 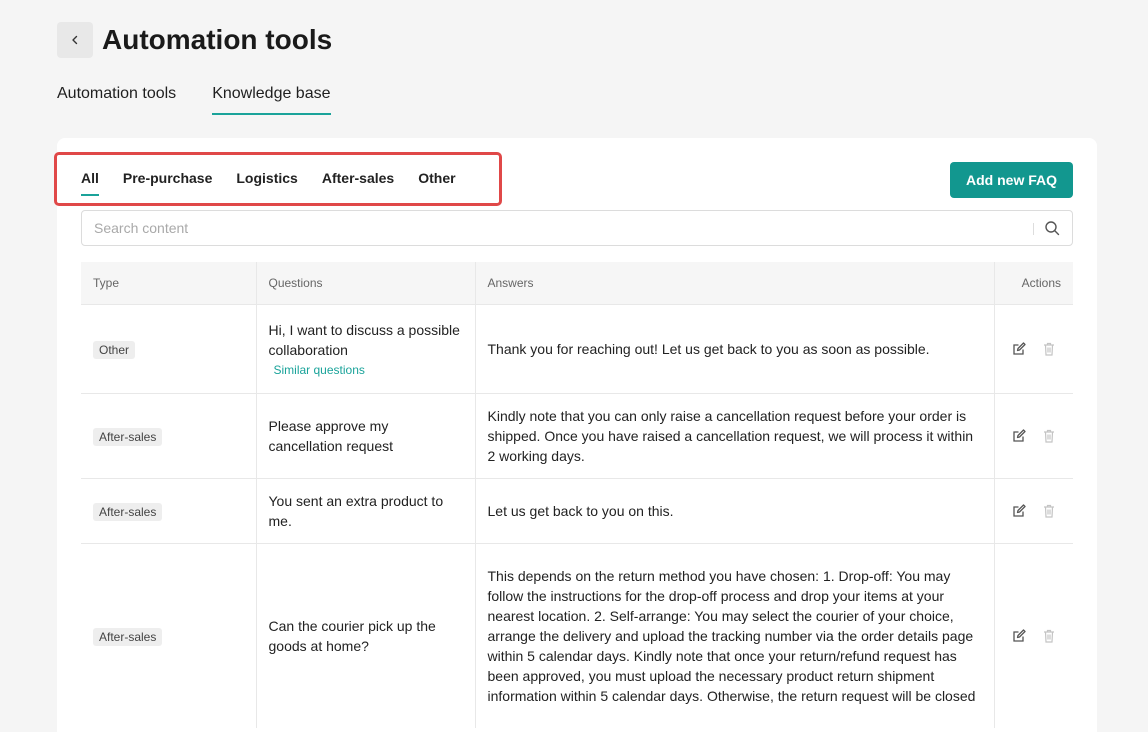 I want to click on filter-tab-logistics: Logistics, so click(x=266, y=182).